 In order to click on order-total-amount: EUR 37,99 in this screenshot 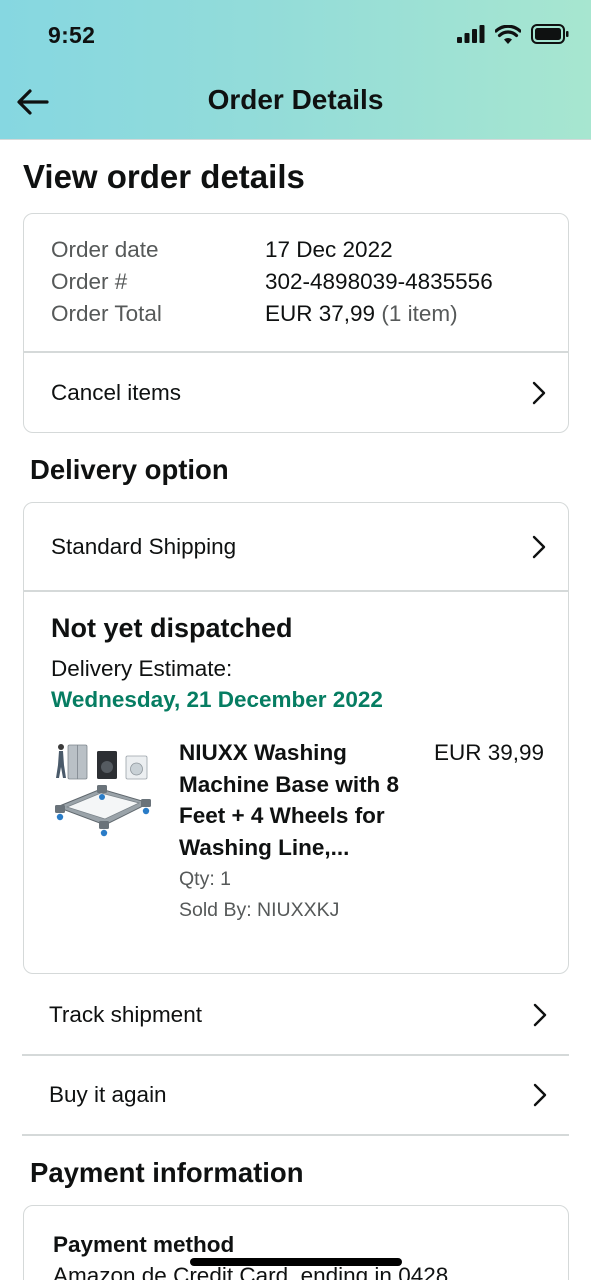, I will do `click(320, 313)`.